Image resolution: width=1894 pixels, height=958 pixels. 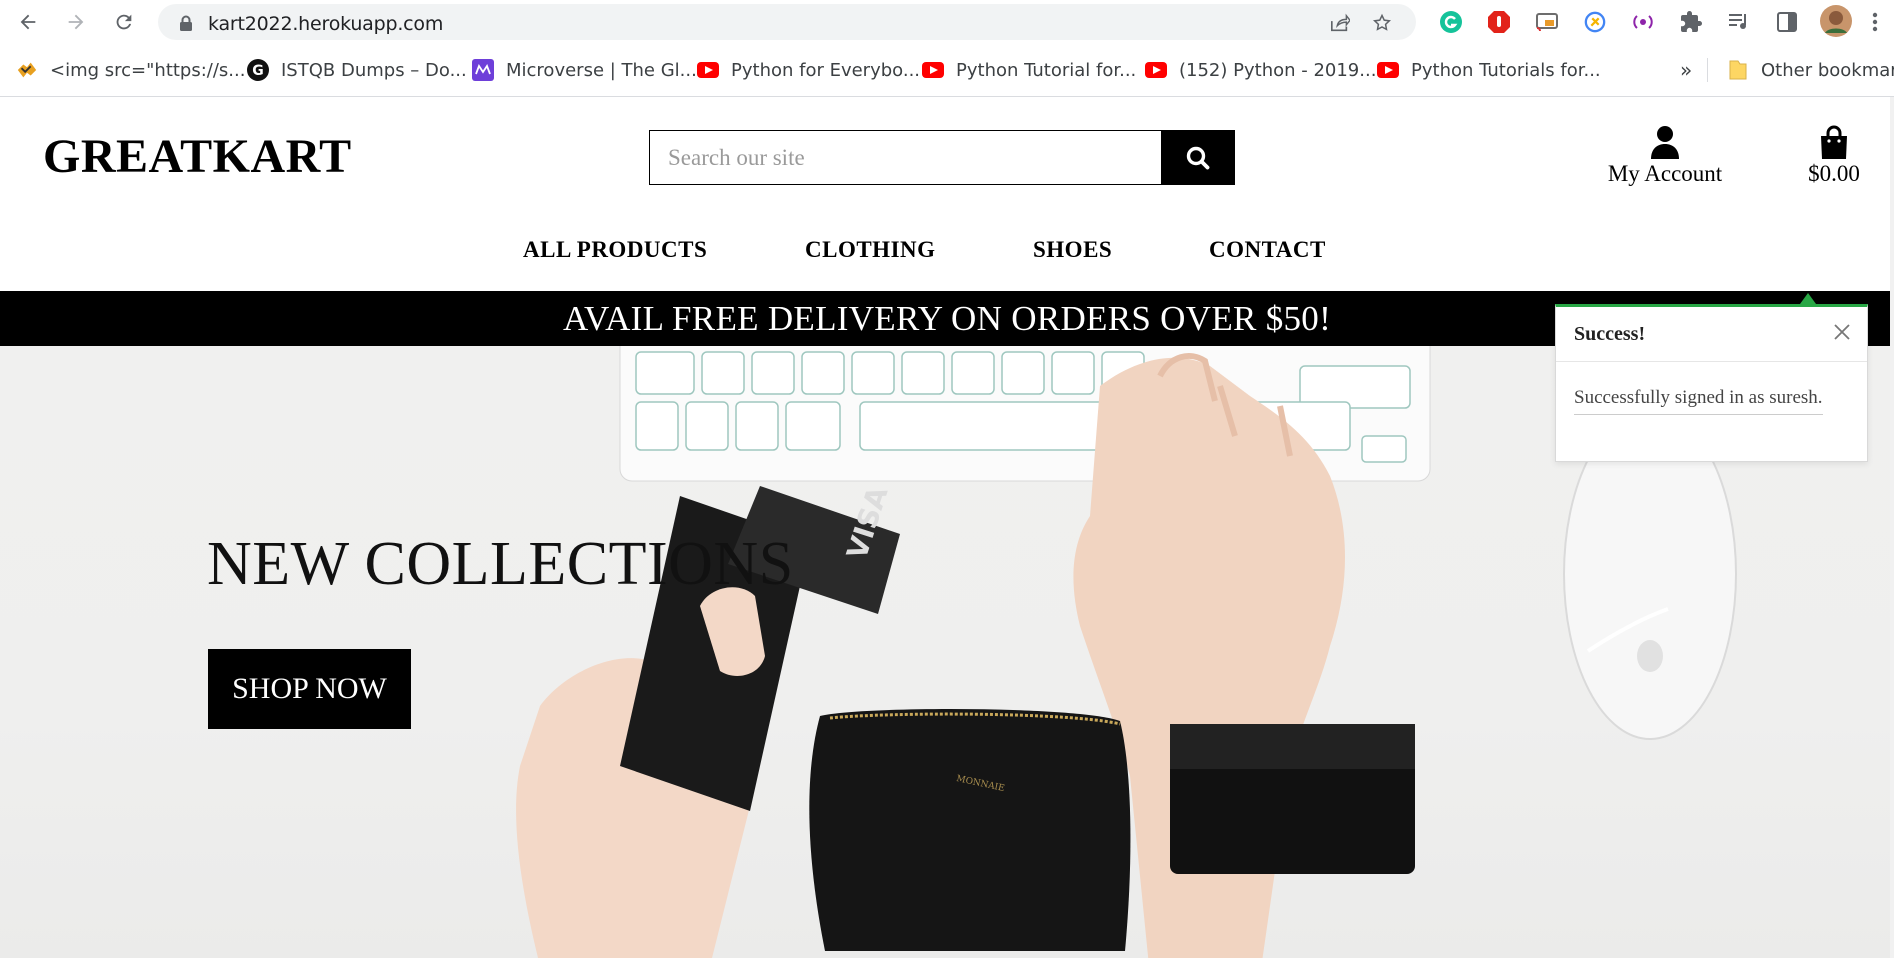 I want to click on forward-button, so click(x=76, y=22).